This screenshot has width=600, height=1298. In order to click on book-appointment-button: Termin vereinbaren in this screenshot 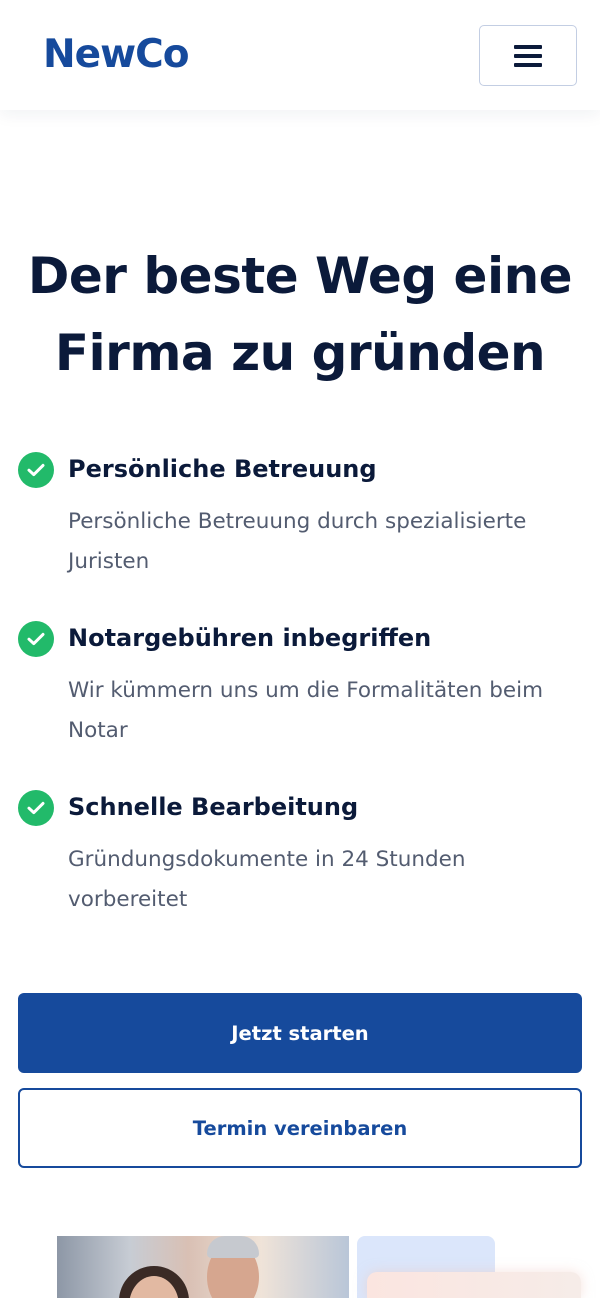, I will do `click(300, 1128)`.